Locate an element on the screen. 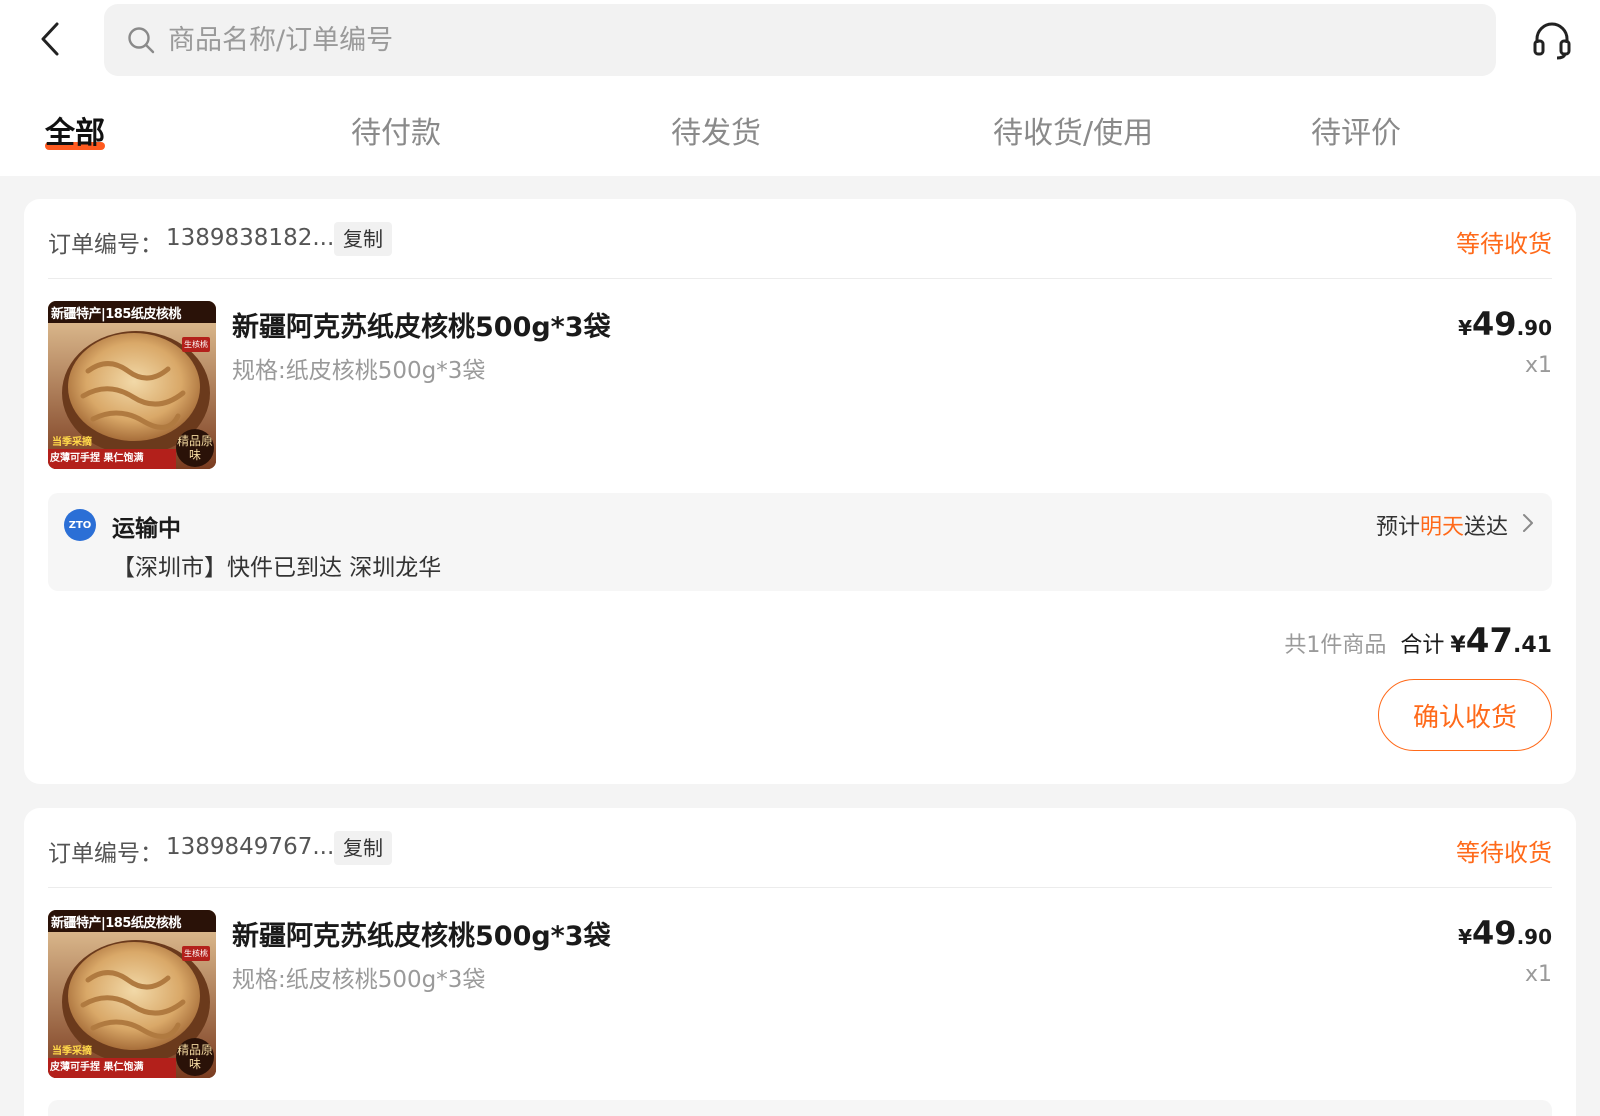  logistics-detail: 【深圳市】快件已到达 深圳龙华 is located at coordinates (277, 568).